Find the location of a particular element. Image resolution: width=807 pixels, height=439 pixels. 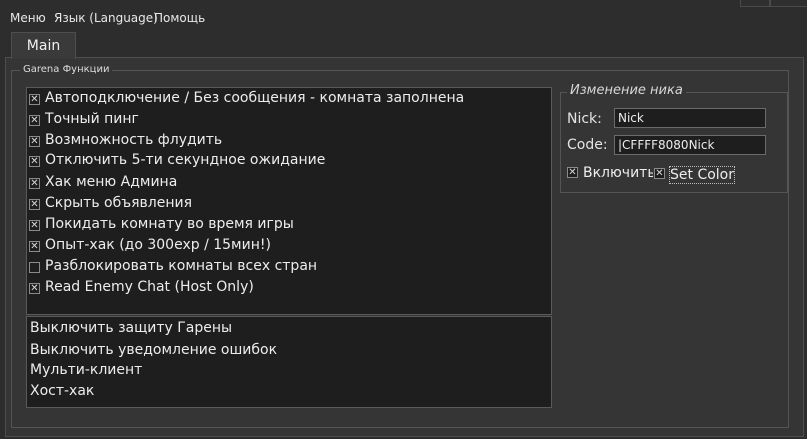

list-item: Мульти-клиент is located at coordinates (86, 370).